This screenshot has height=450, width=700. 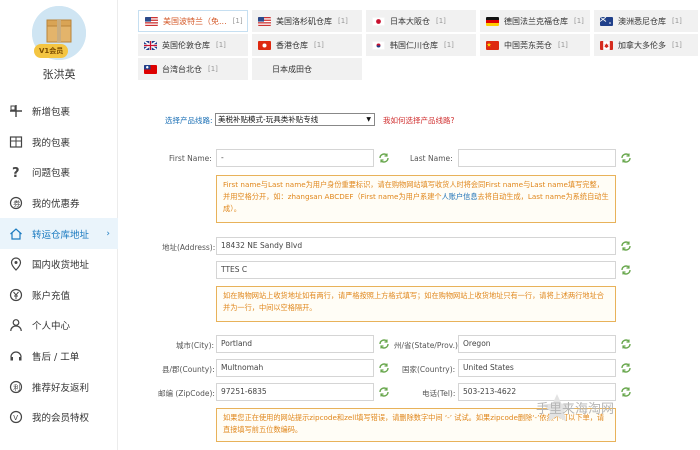 I want to click on tw-flag-icon, so click(x=150, y=69).